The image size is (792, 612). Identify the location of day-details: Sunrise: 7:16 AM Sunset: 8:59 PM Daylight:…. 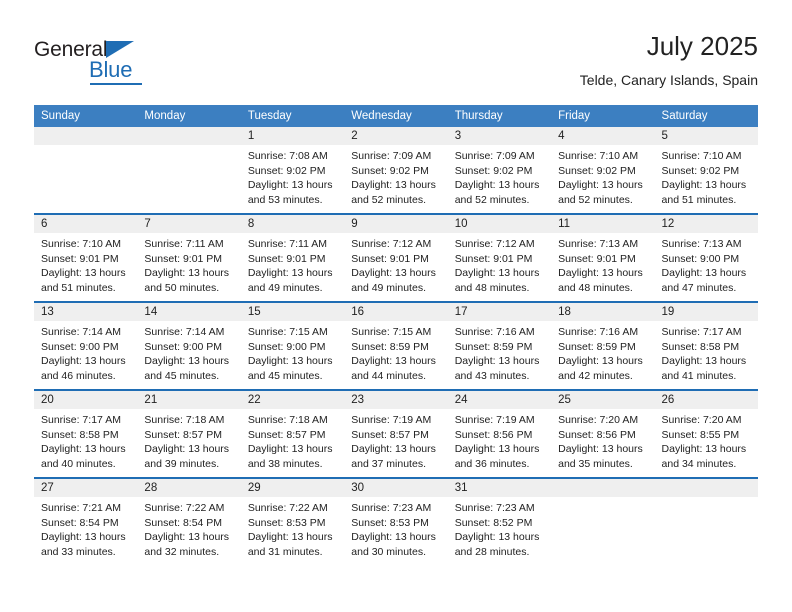
(499, 352).